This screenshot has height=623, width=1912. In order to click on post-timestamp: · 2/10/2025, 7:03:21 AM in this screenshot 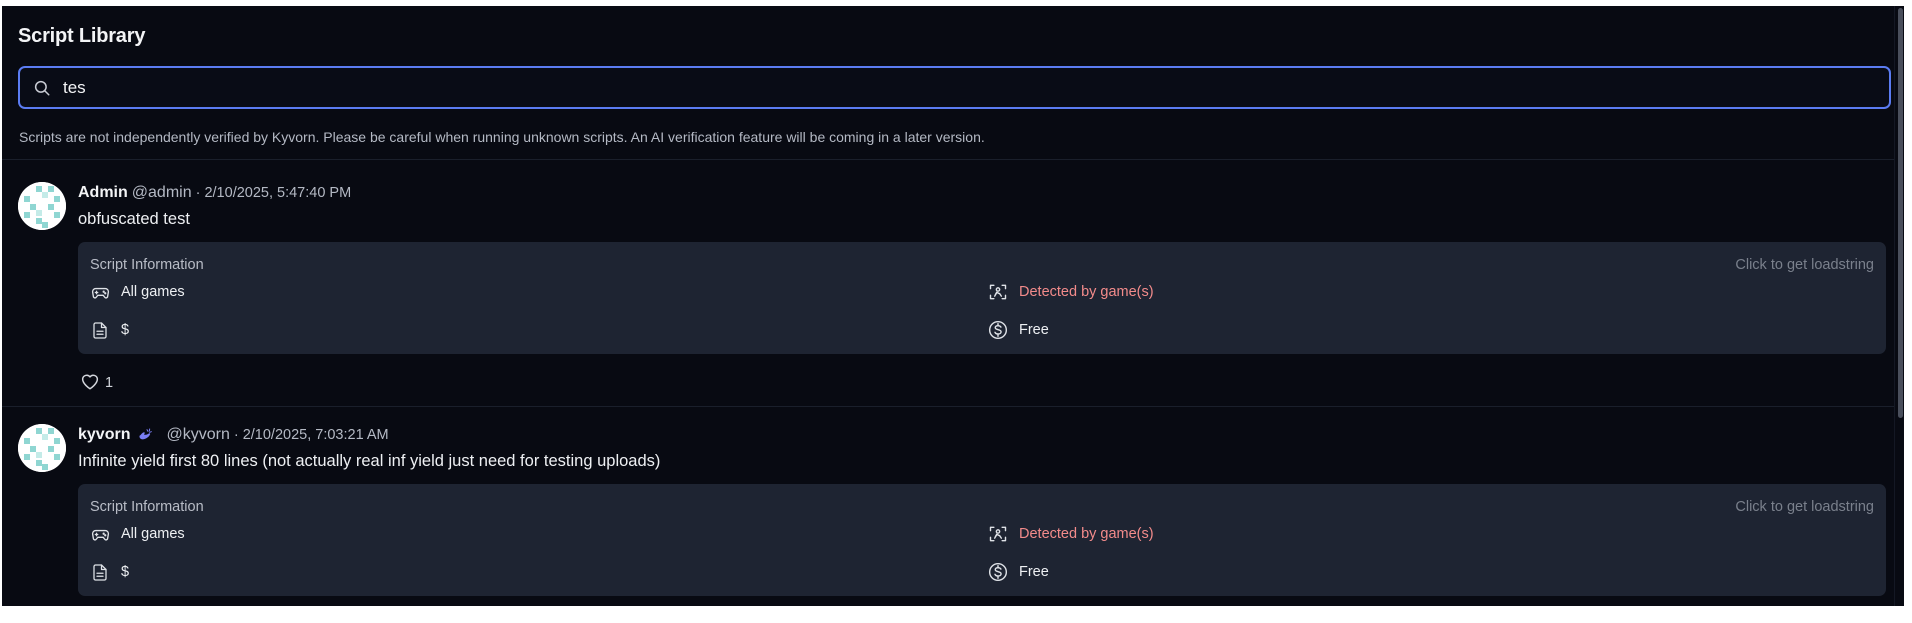, I will do `click(311, 435)`.